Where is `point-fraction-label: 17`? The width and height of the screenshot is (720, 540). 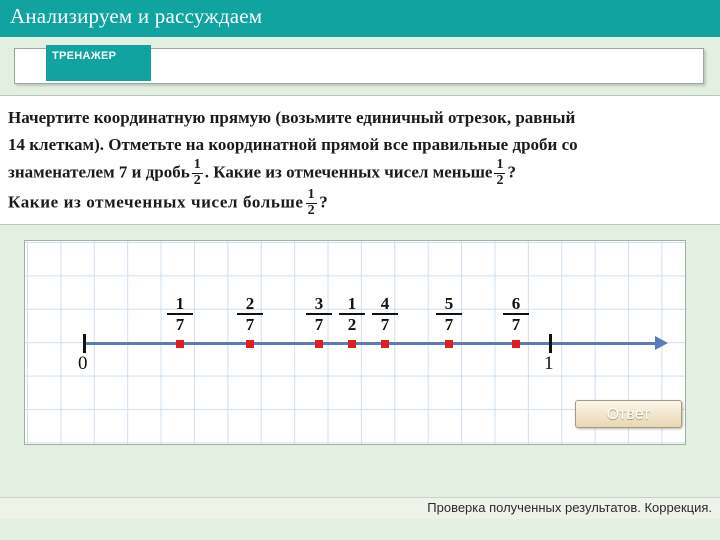
point-fraction-label: 17 is located at coordinates (180, 314).